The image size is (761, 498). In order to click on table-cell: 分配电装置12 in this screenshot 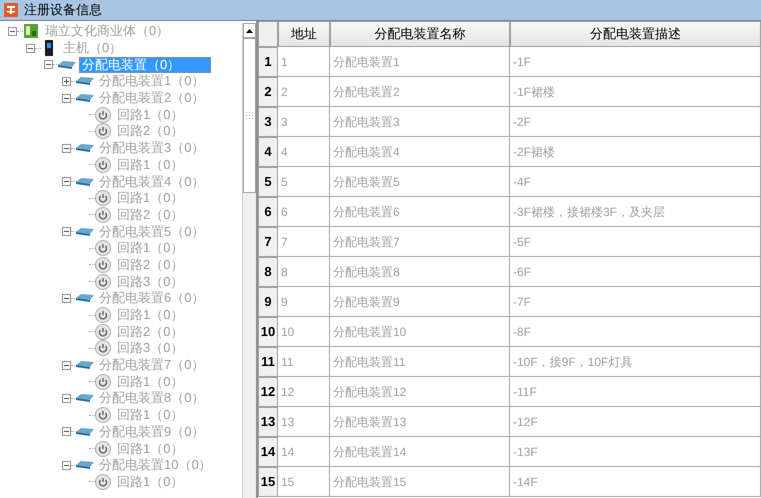, I will do `click(420, 392)`.